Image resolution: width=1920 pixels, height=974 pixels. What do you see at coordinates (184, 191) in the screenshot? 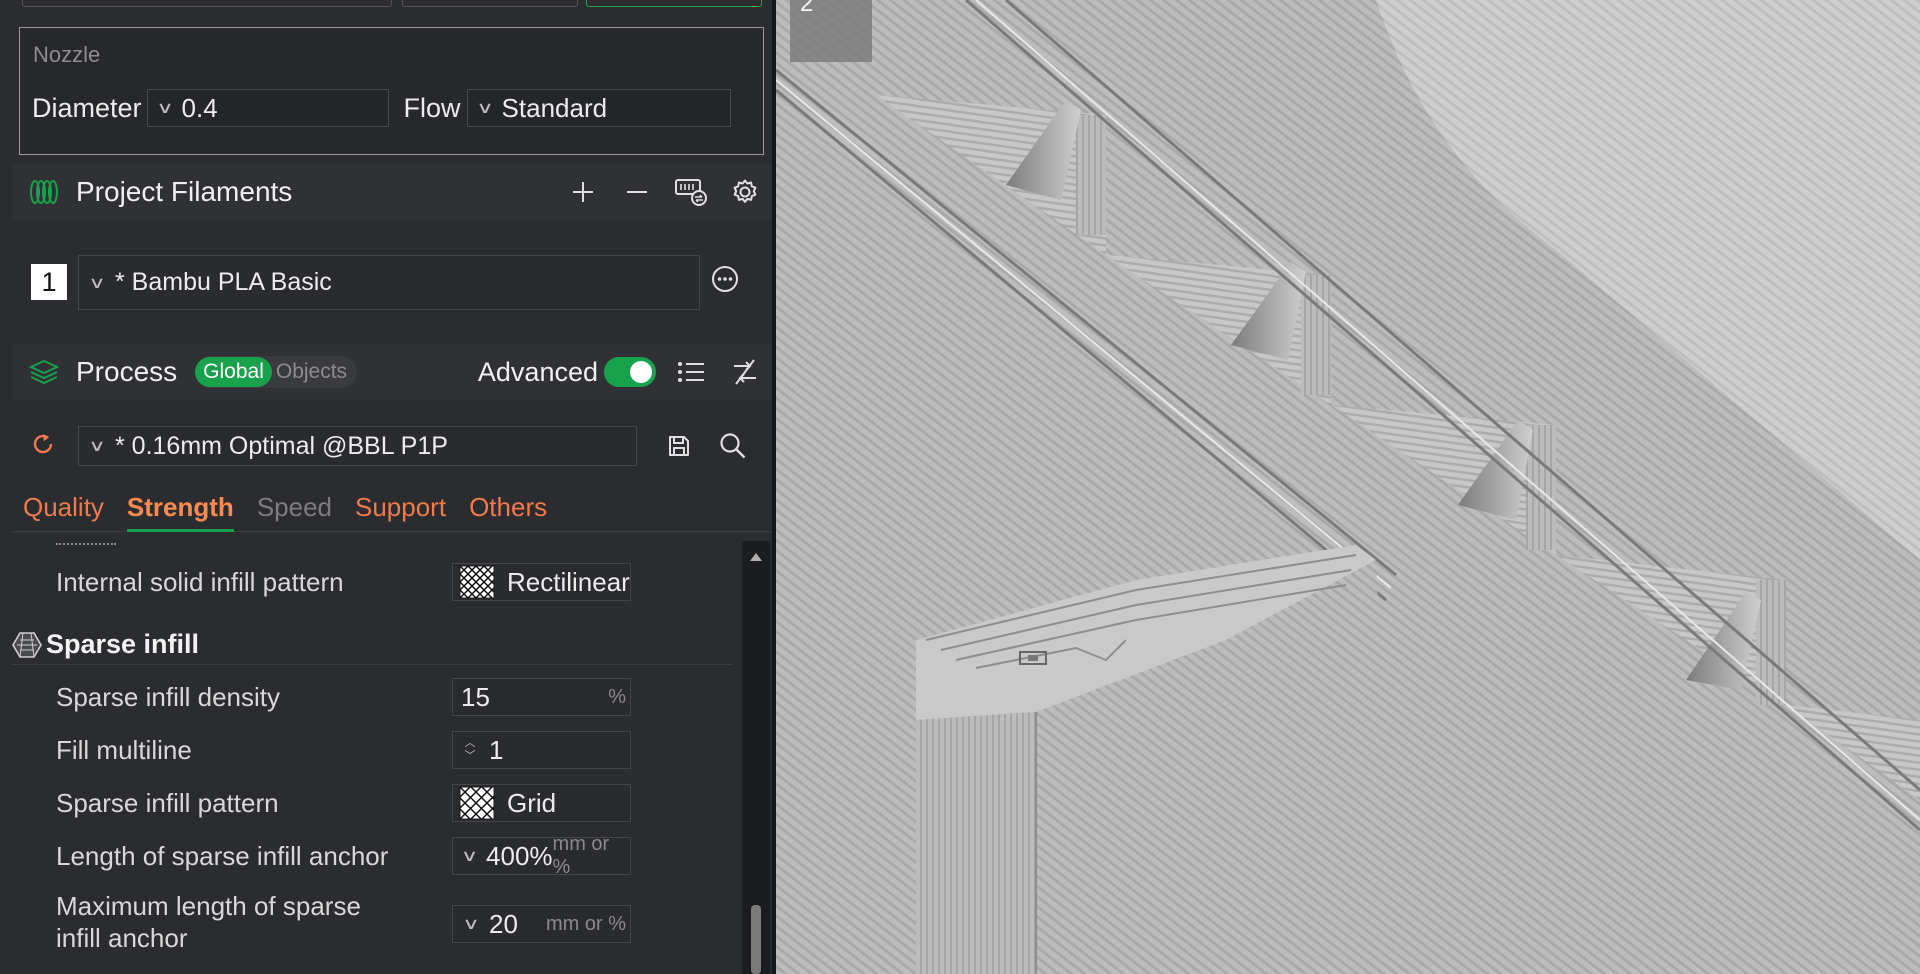
I see `project-filaments-title: Project Filaments` at bounding box center [184, 191].